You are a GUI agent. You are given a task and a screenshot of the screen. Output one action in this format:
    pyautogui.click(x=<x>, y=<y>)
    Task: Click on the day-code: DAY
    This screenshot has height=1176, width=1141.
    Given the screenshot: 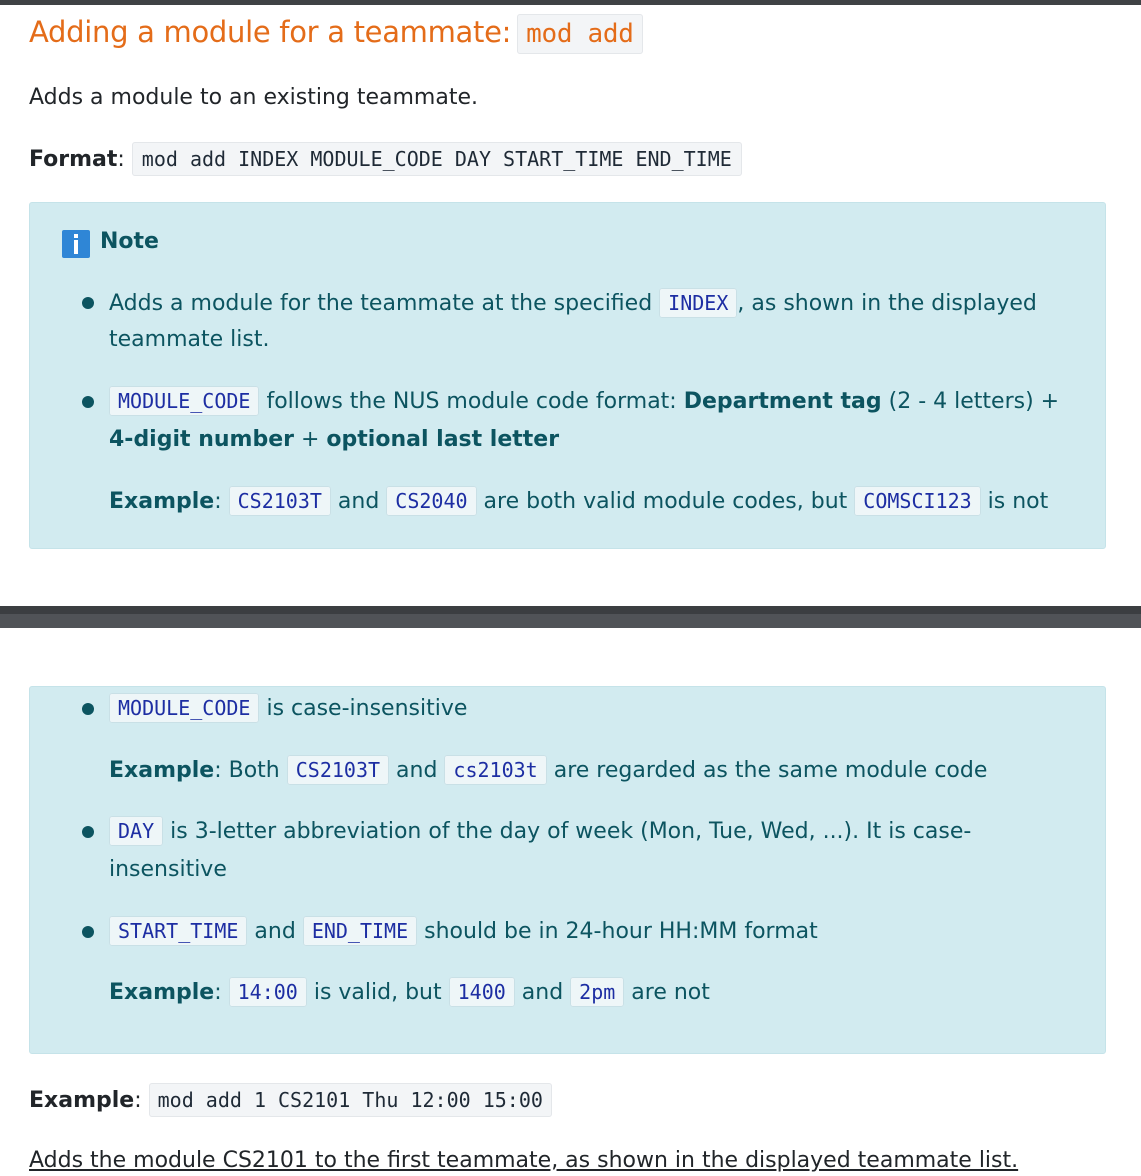 What is the action you would take?
    pyautogui.click(x=136, y=831)
    